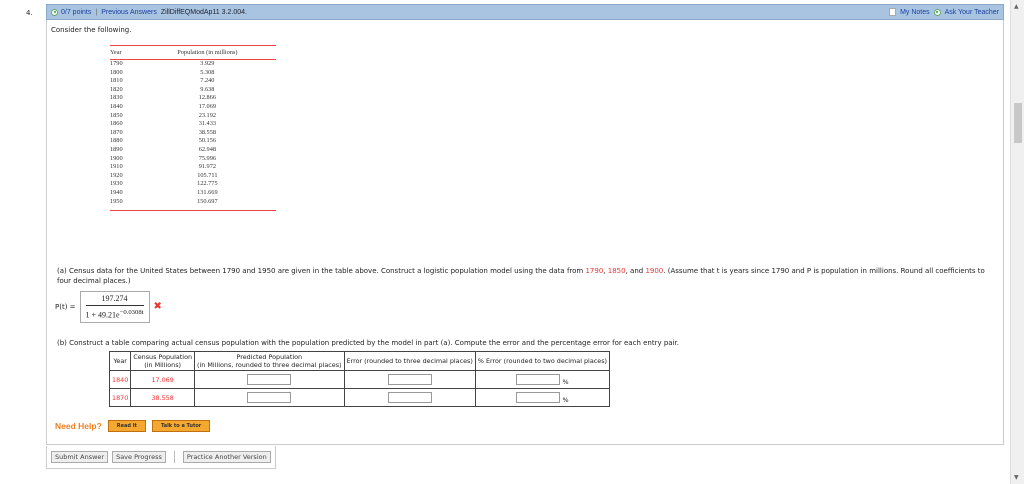  I want to click on year-cell: 1800, so click(116, 72).